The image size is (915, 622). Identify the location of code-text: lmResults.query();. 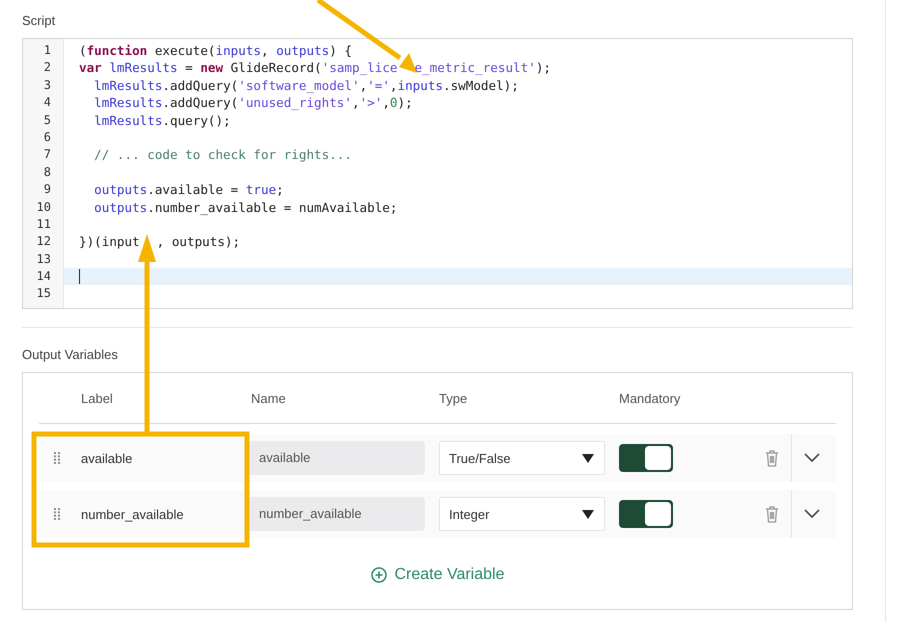
(162, 120).